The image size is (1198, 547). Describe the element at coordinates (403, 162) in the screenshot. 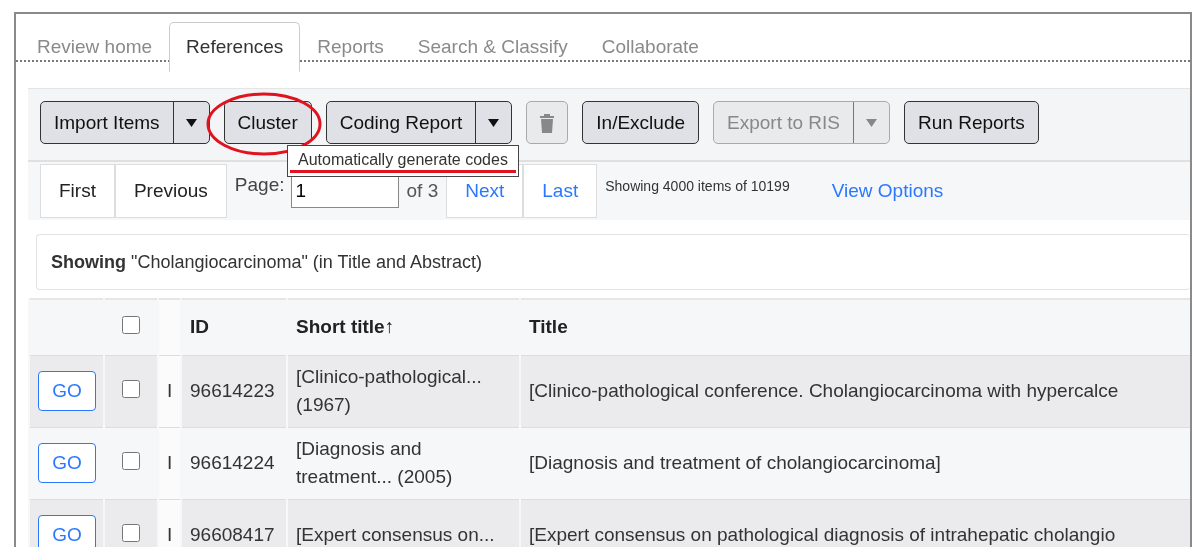

I see `tooltip-text: Automatically generate codes` at that location.